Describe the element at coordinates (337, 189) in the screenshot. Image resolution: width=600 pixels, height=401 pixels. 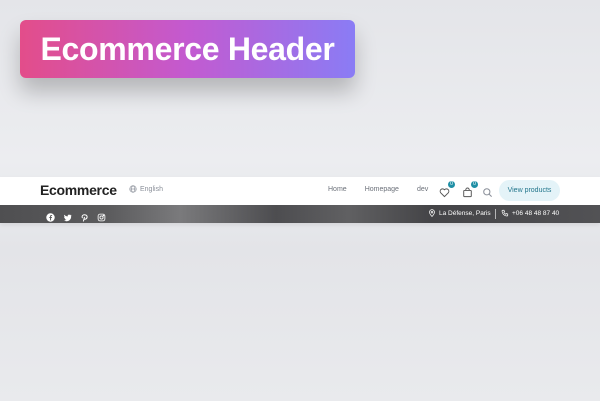
I see `menu-item-home: Home` at that location.